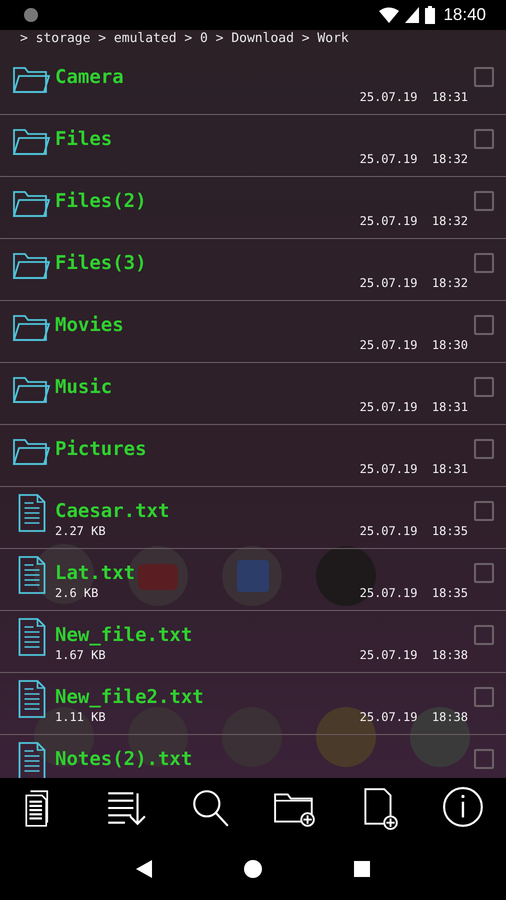 Image resolution: width=506 pixels, height=900 pixels. I want to click on signal-icon, so click(412, 15).